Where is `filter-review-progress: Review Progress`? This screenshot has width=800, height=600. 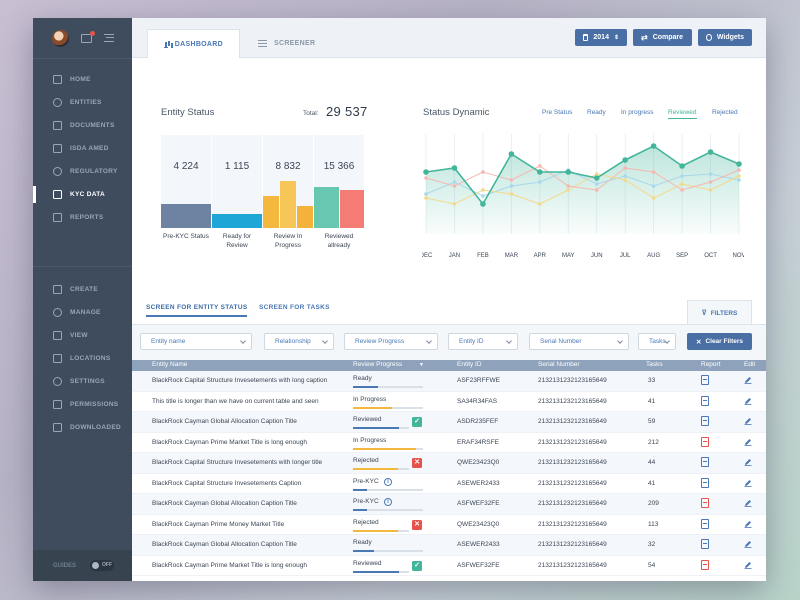
filter-review-progress: Review Progress is located at coordinates (391, 341).